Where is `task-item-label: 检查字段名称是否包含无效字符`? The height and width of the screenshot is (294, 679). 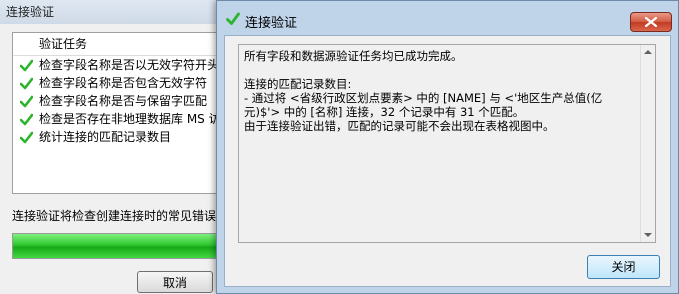
task-item-label: 检查字段名称是否包含无效字符 is located at coordinates (123, 83).